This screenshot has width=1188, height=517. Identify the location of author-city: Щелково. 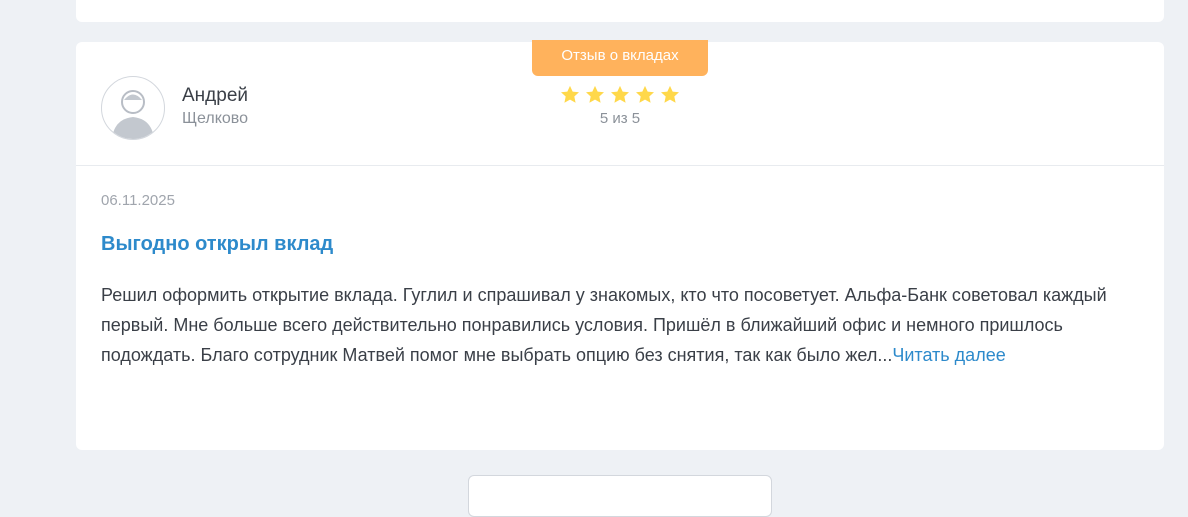
(215, 118).